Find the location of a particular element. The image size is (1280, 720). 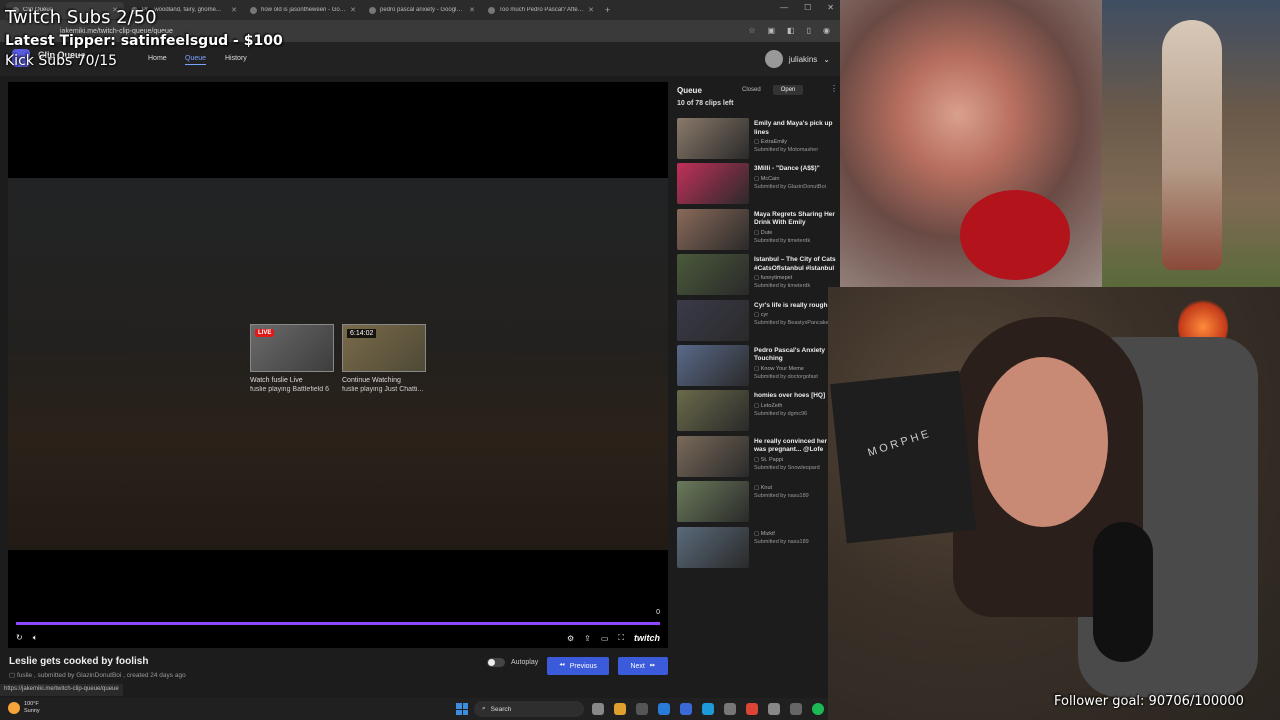

browser-tab: Too much Pedro Pascal? After ... ✕ is located at coordinates (541, 10).